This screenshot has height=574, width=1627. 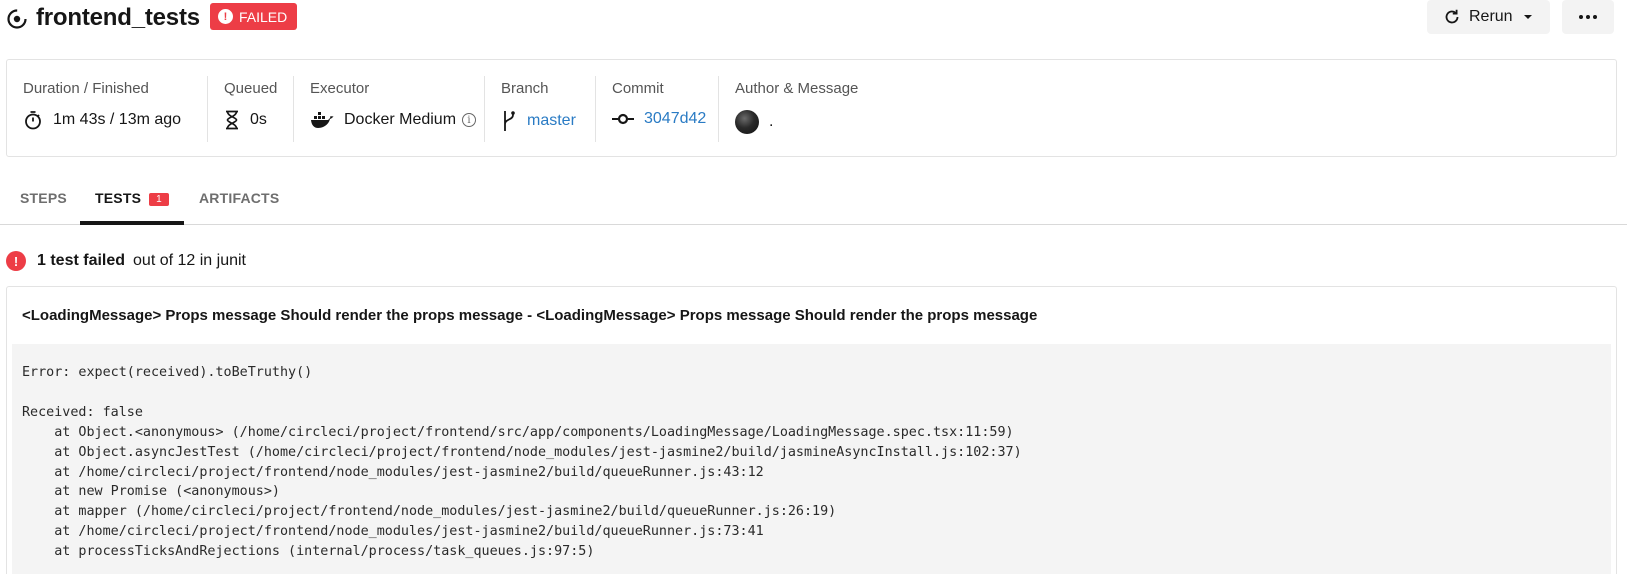 I want to click on queued-section: Queued 0s, so click(x=250, y=109).